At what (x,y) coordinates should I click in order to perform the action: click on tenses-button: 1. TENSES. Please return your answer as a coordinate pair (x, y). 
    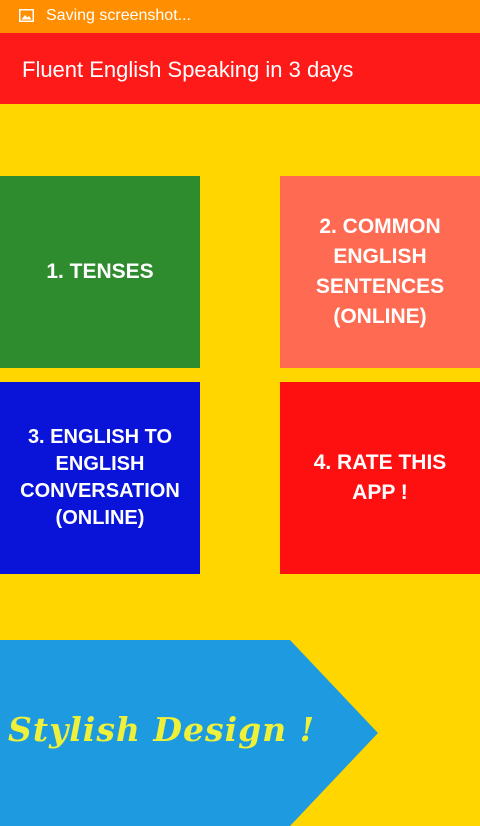
    Looking at the image, I should click on (100, 272).